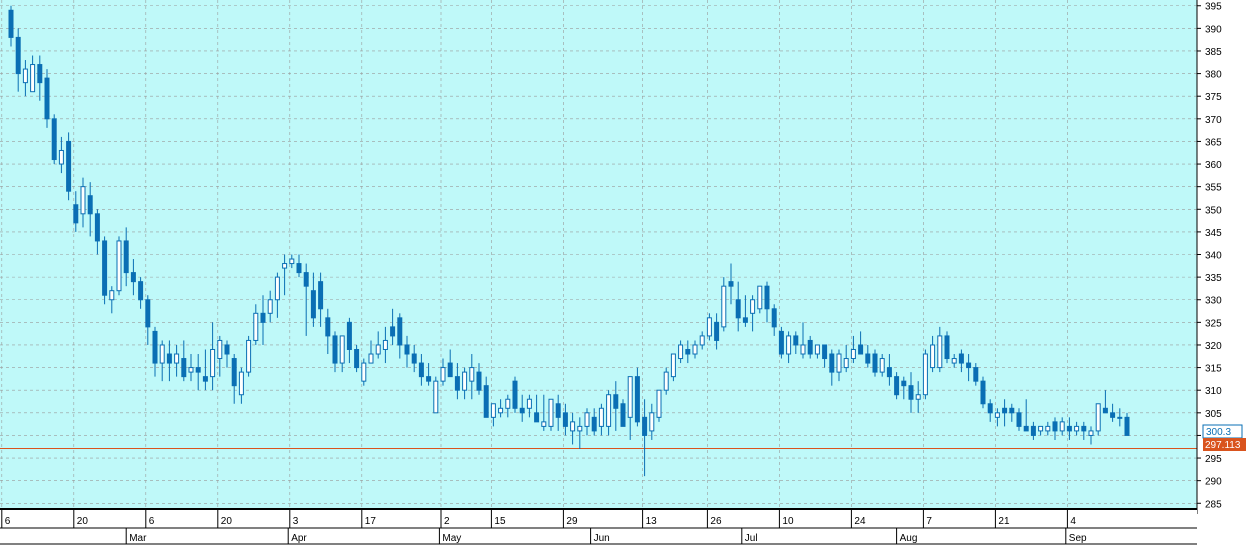 The width and height of the screenshot is (1246, 545). I want to click on x-day-label: 7, so click(929, 521).